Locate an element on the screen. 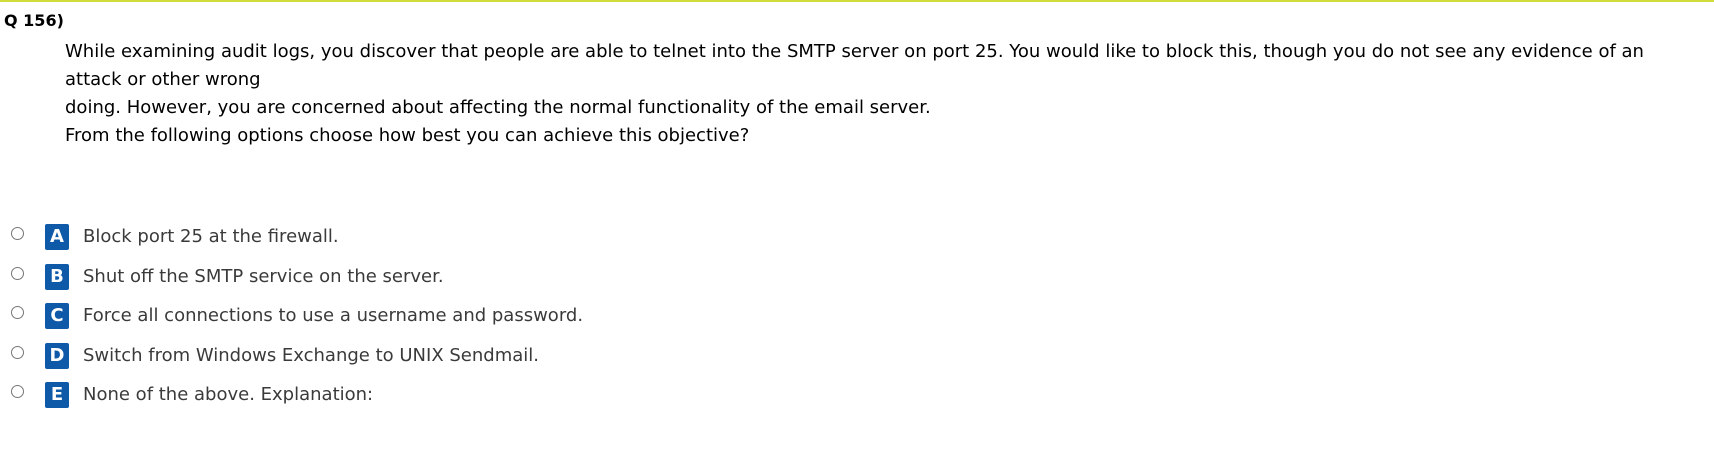 This screenshot has height=453, width=1714. top-divider is located at coordinates (857, 1).